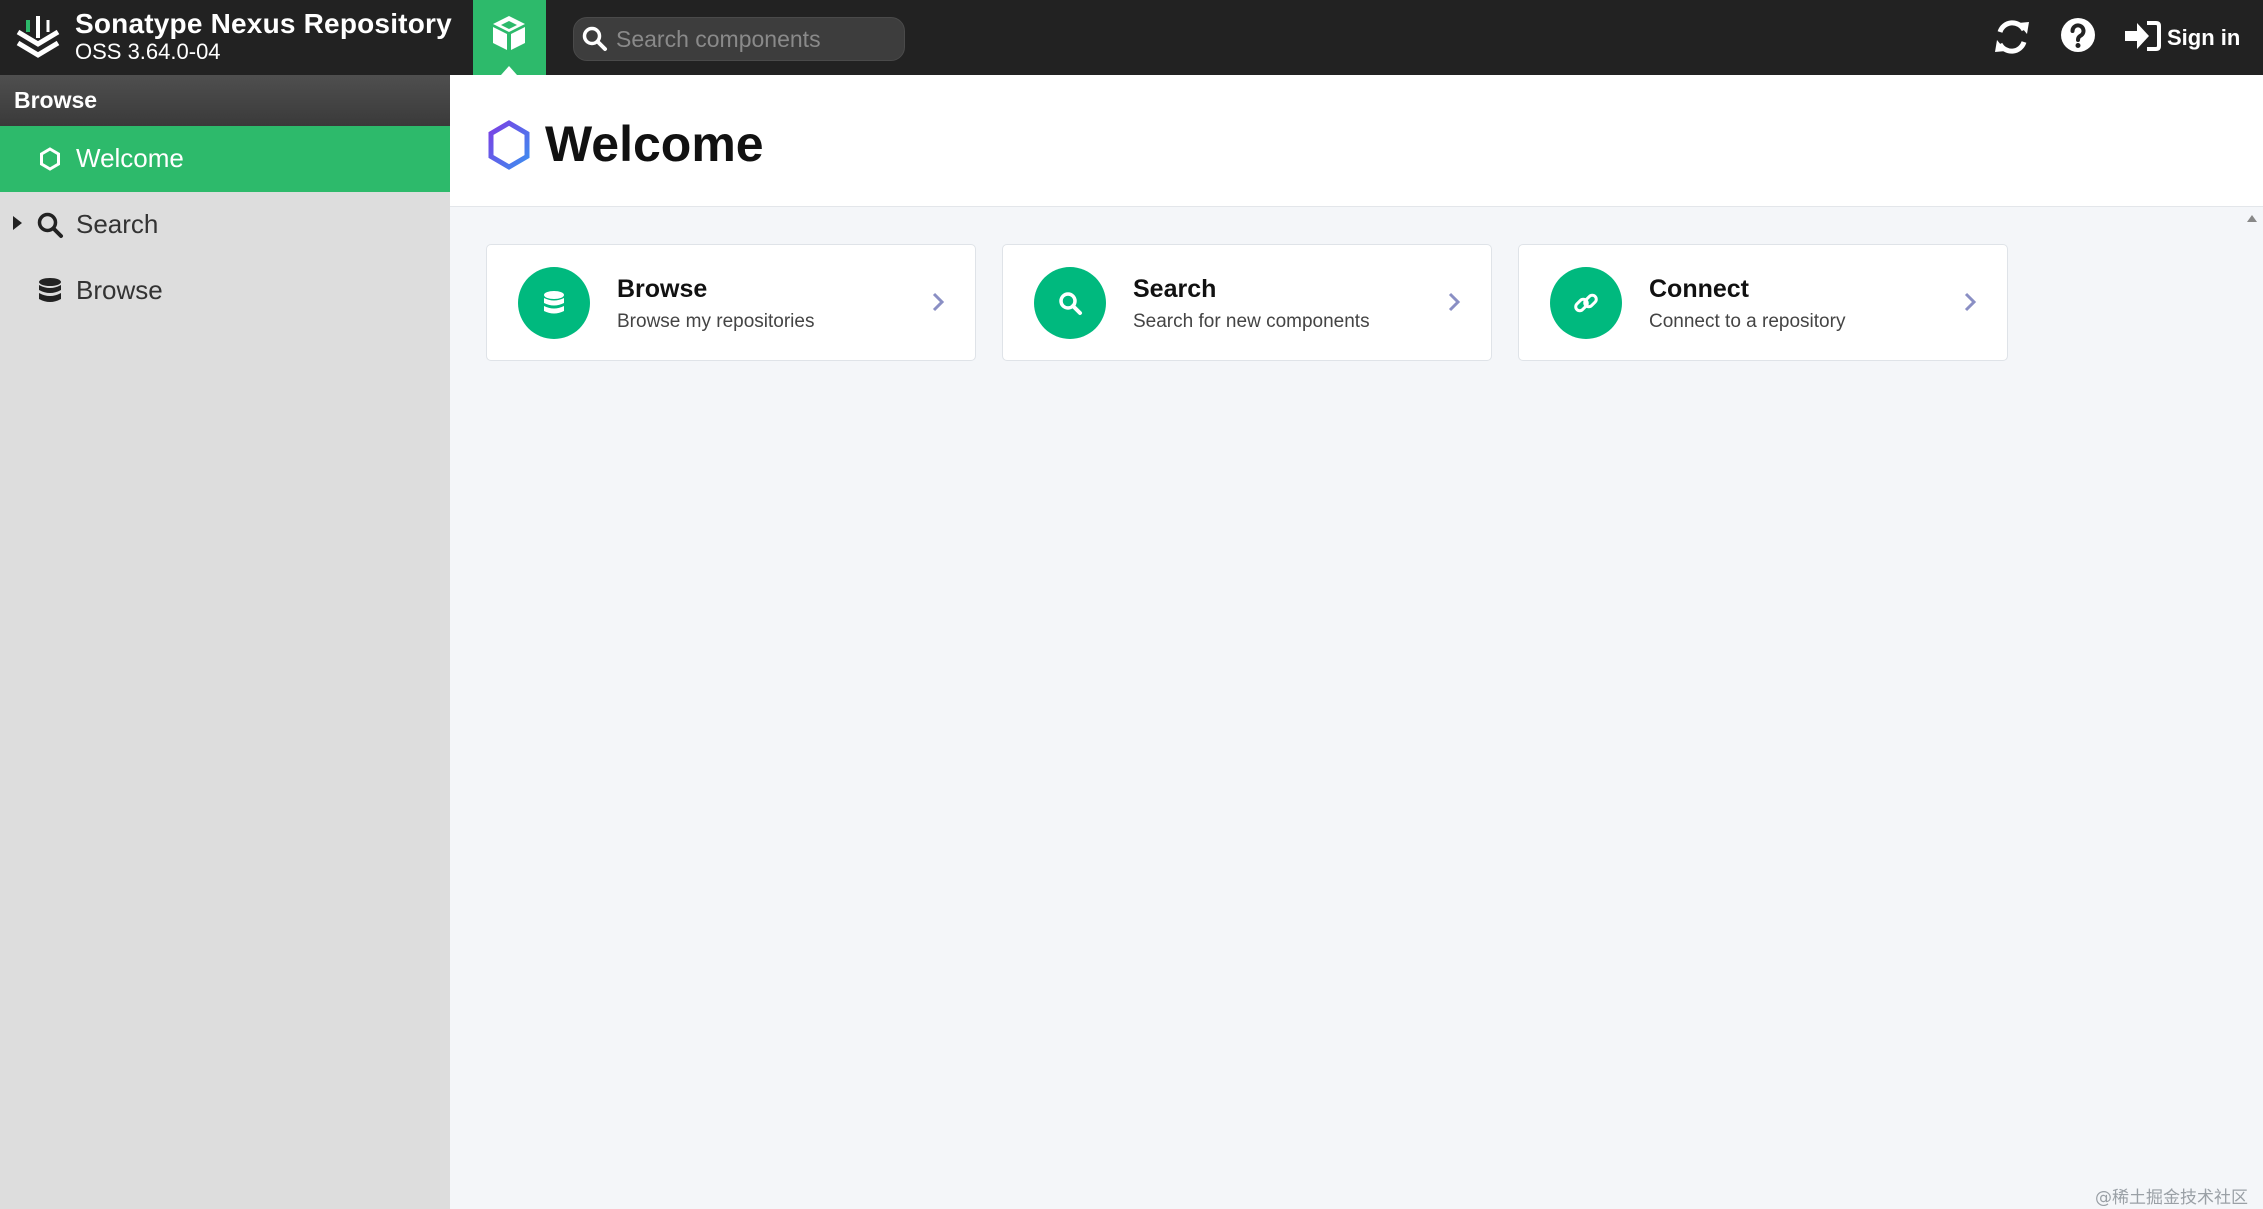 This screenshot has height=1209, width=2263. Describe the element at coordinates (1699, 289) in the screenshot. I see `card-title: Connect` at that location.